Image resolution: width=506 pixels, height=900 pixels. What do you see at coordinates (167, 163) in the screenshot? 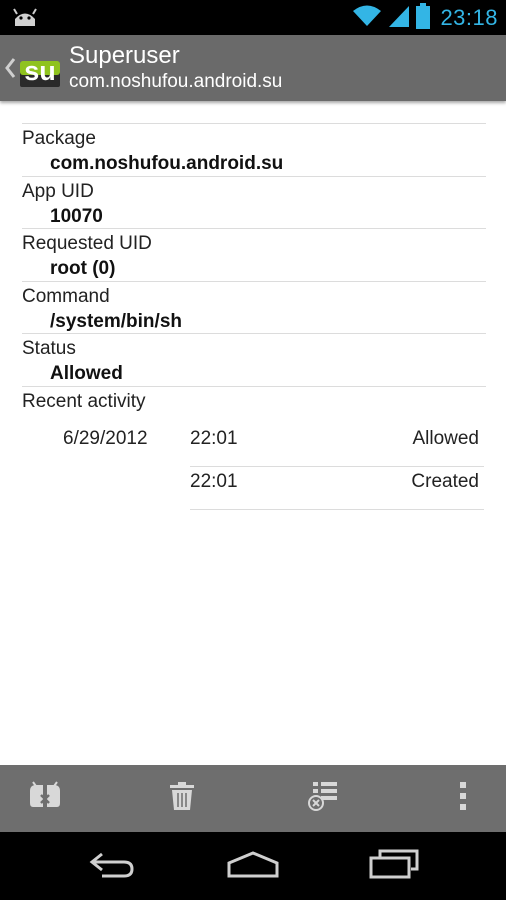
I see `package-value: com.noshufou.android.su` at bounding box center [167, 163].